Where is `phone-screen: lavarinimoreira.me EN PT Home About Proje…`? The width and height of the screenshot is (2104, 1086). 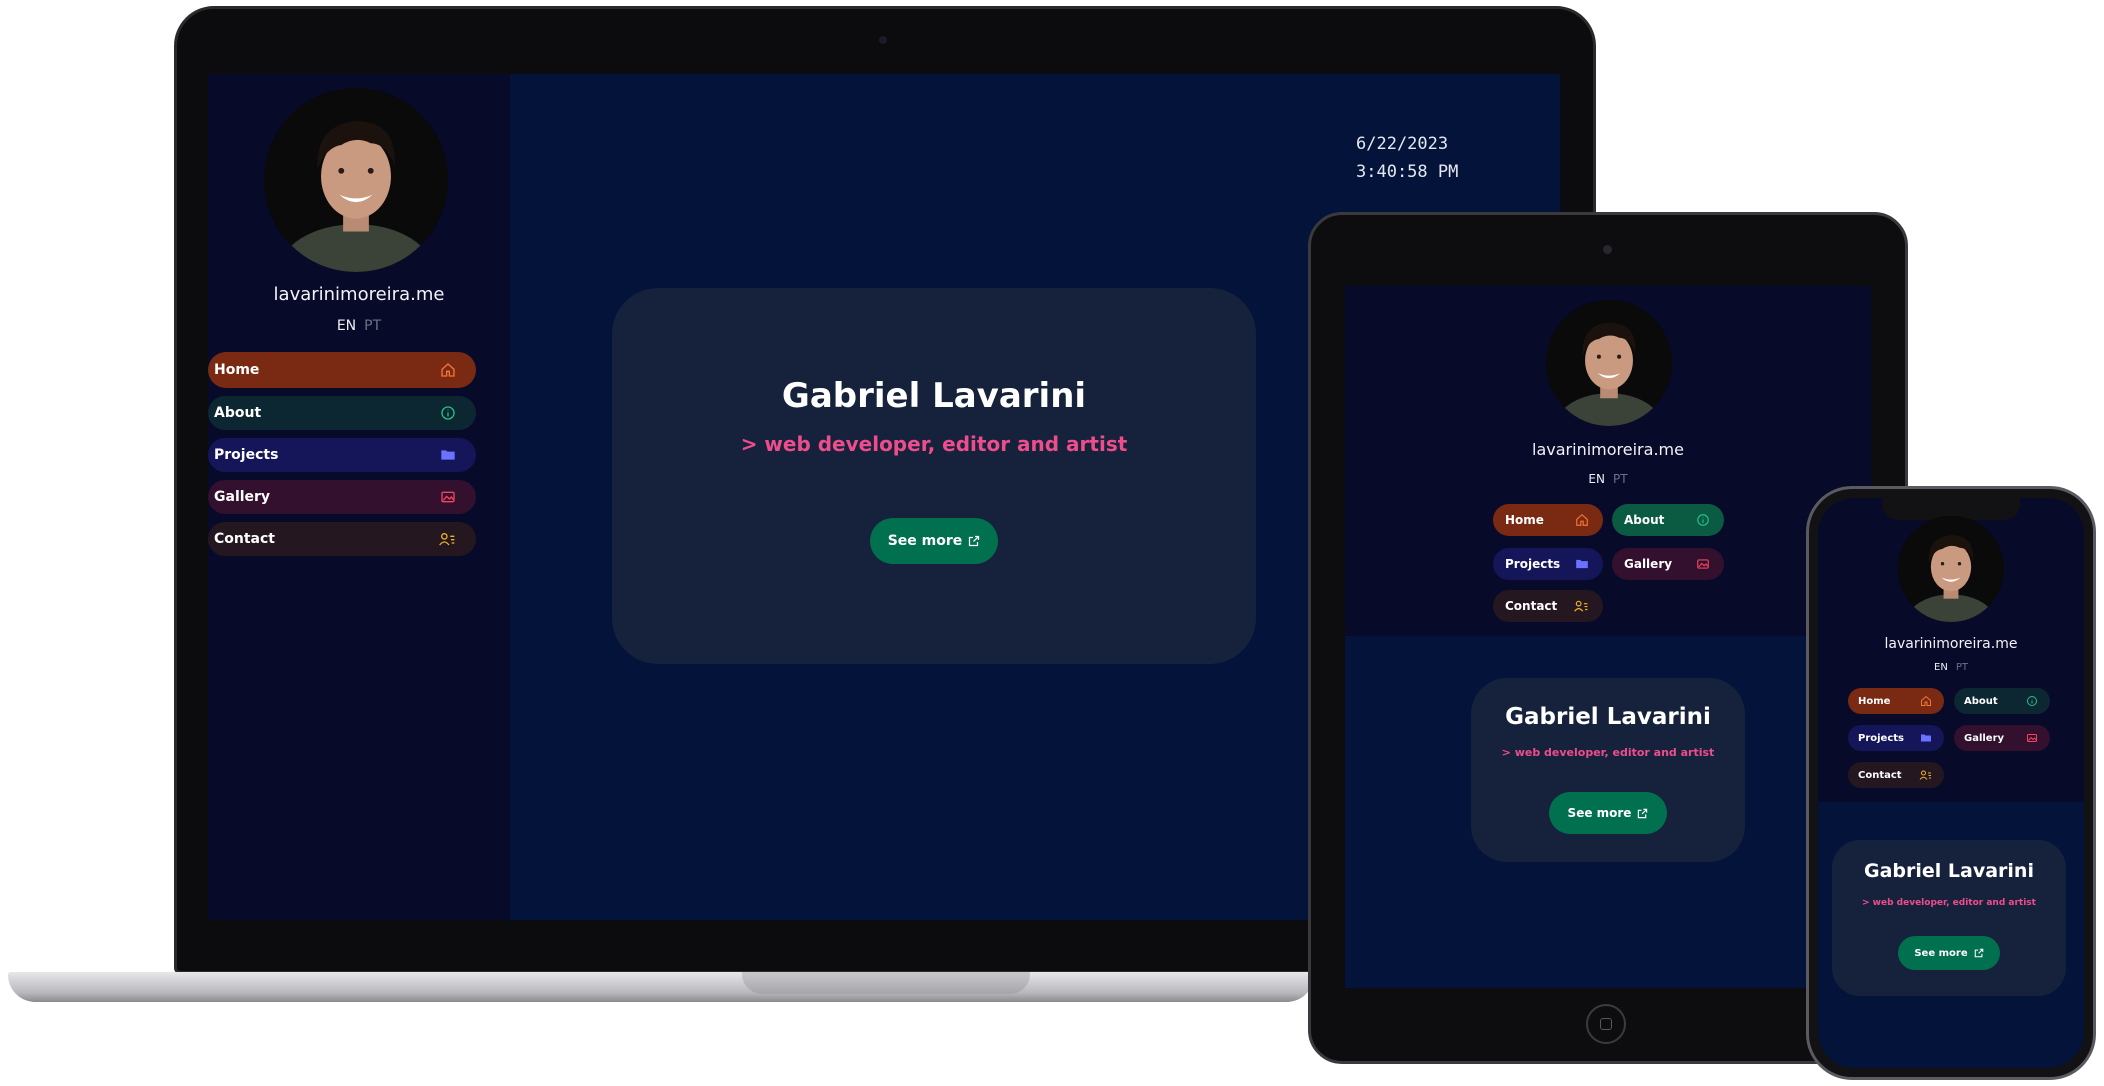 phone-screen: lavarinimoreira.me EN PT Home About Proje… is located at coordinates (1951, 783).